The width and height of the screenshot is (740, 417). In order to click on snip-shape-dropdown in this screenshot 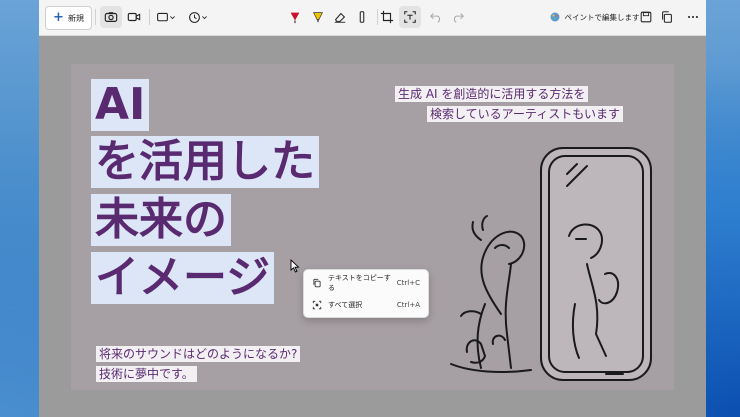, I will do `click(166, 17)`.